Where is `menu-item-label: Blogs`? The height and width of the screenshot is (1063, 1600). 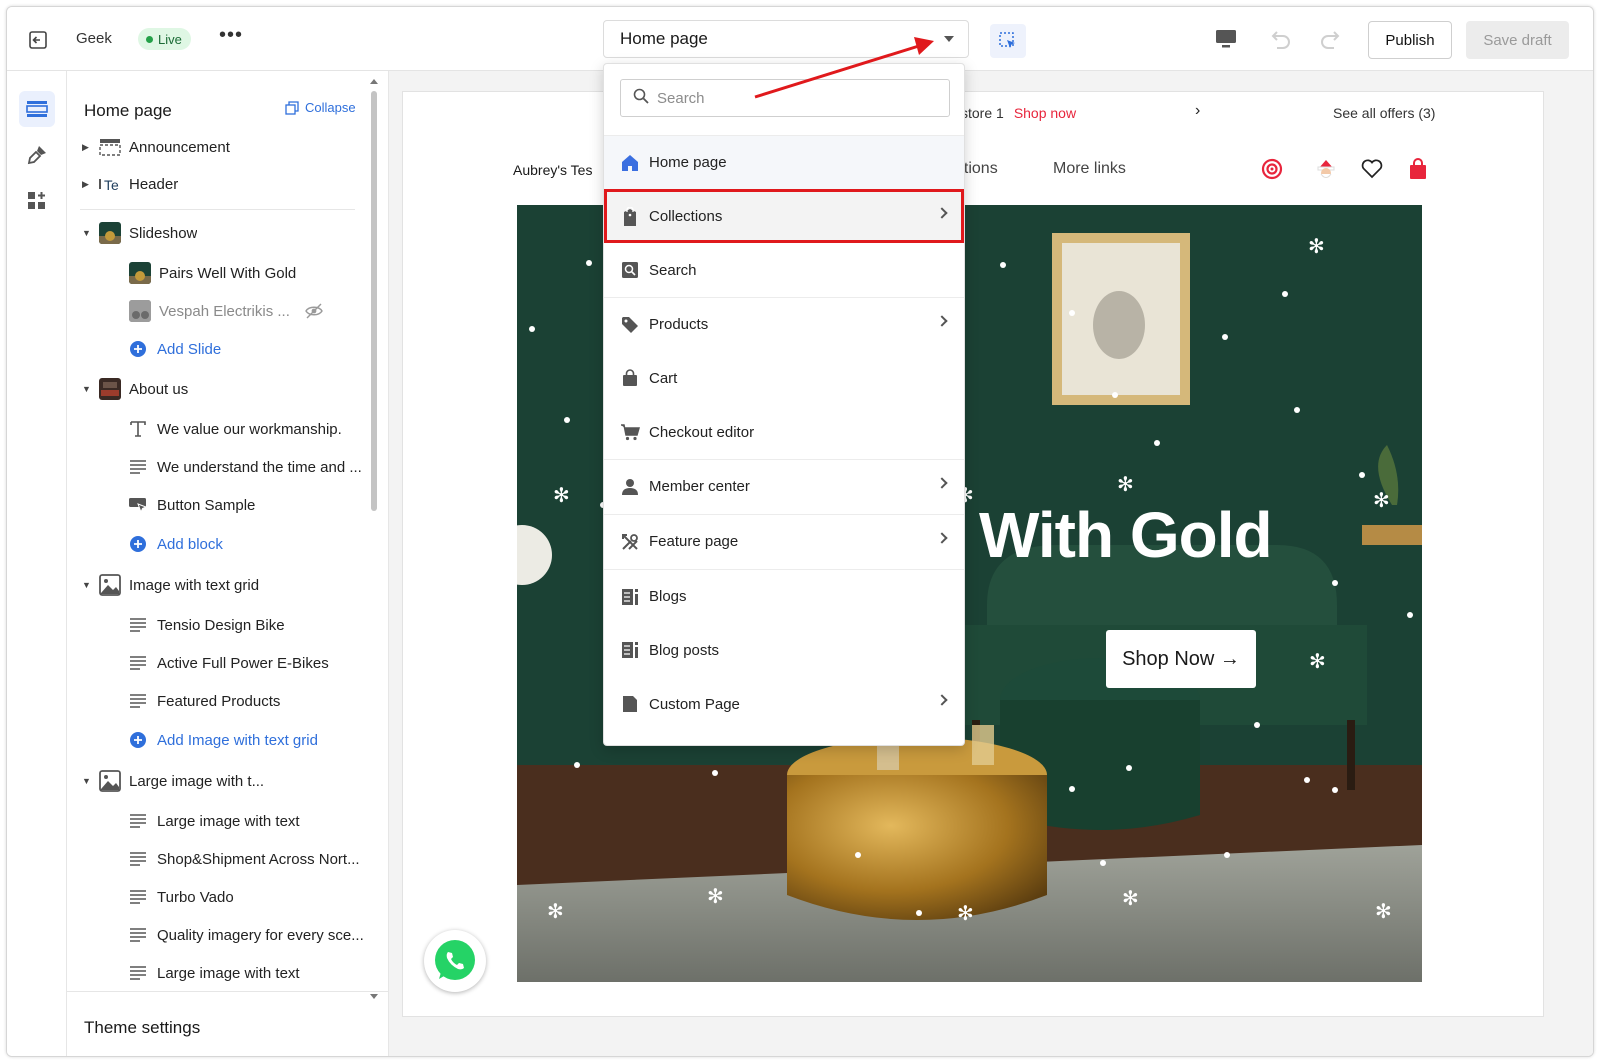
menu-item-label: Blogs is located at coordinates (668, 596).